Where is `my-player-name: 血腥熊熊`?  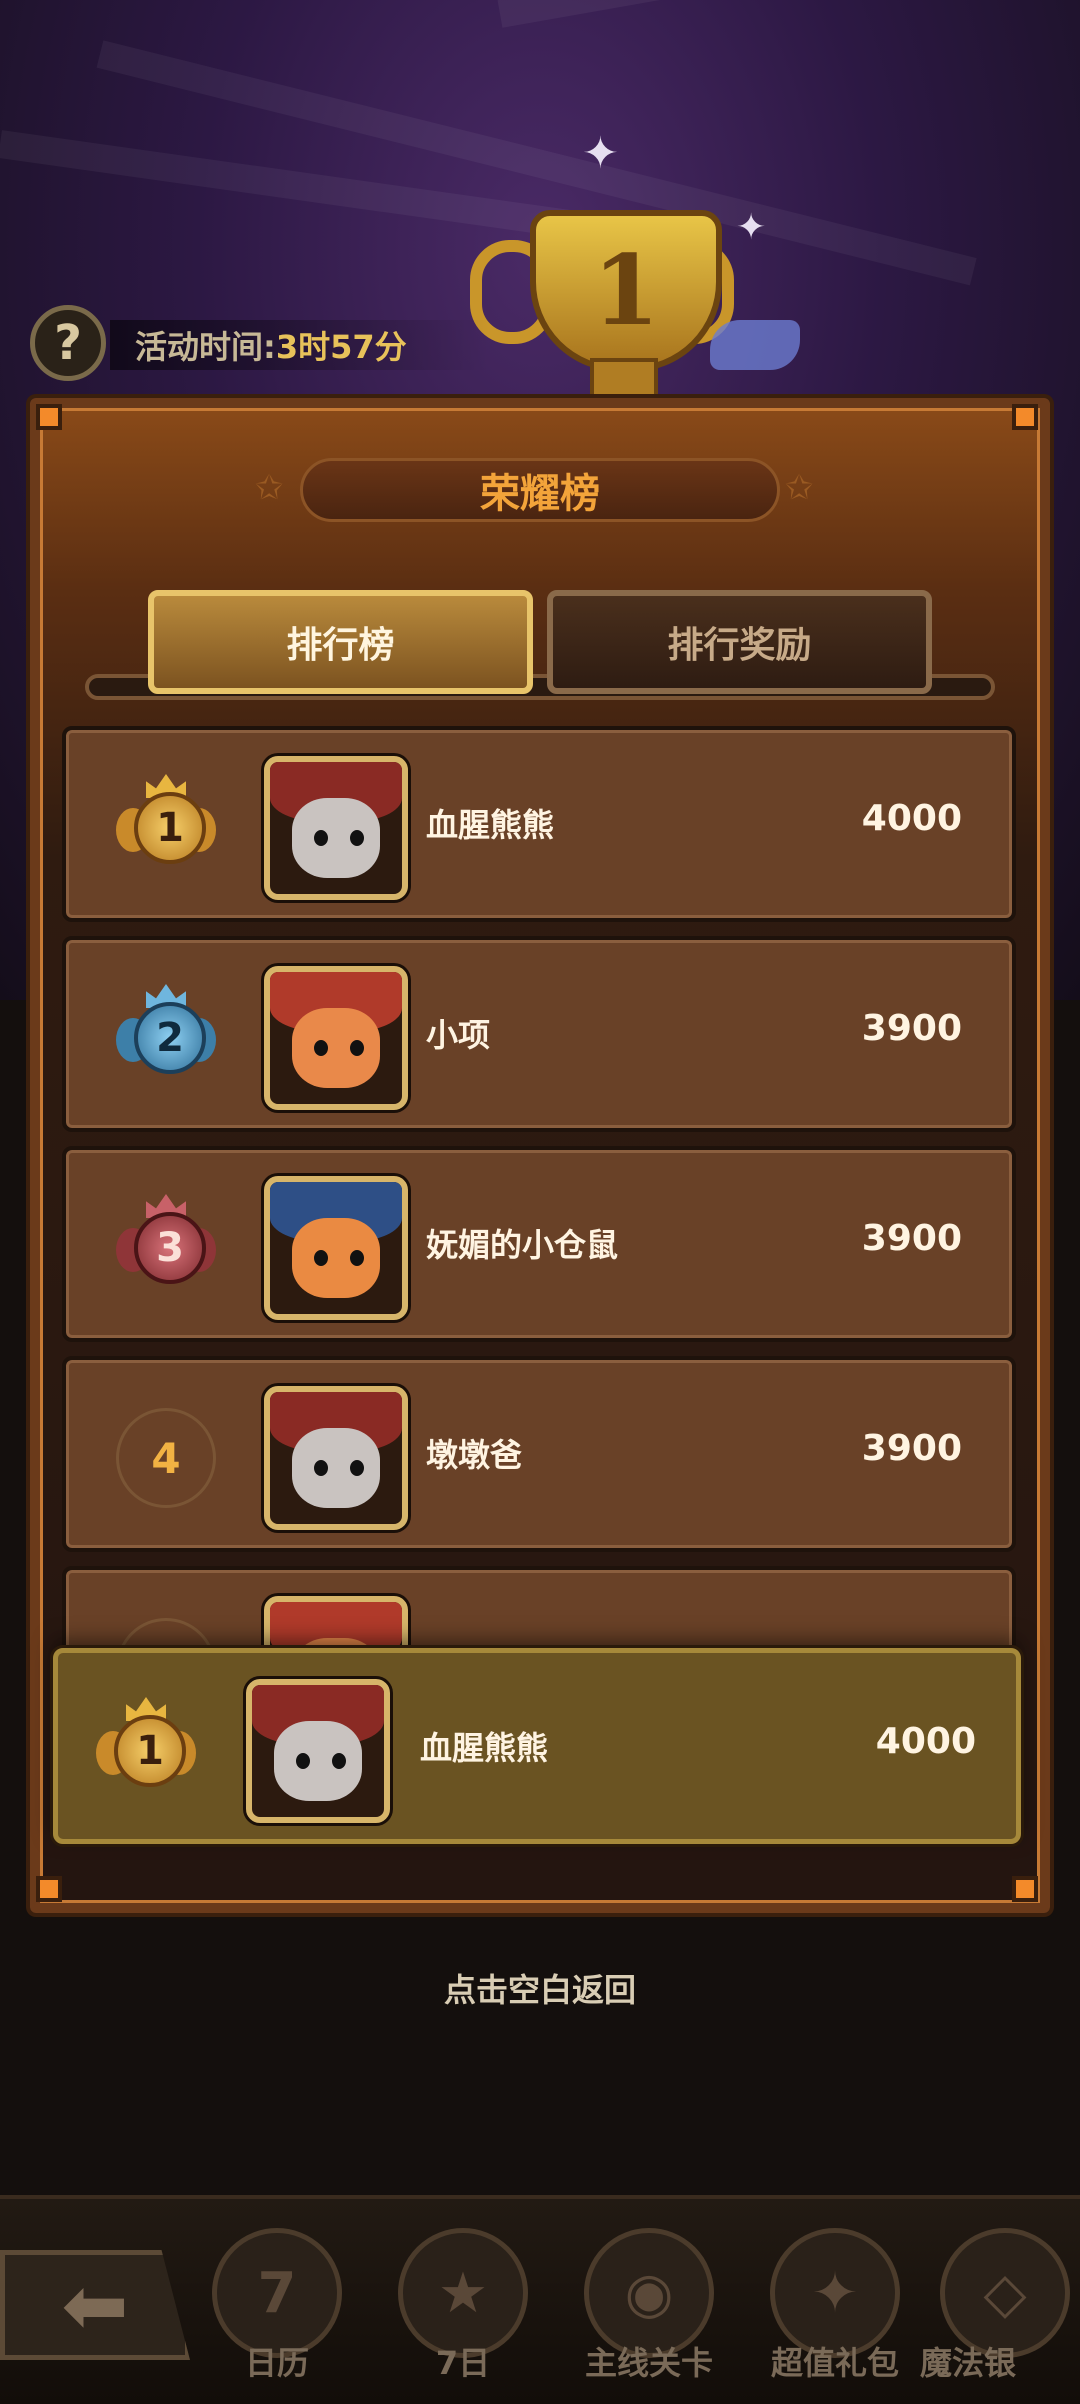
my-player-name: 血腥熊熊 is located at coordinates (484, 1748).